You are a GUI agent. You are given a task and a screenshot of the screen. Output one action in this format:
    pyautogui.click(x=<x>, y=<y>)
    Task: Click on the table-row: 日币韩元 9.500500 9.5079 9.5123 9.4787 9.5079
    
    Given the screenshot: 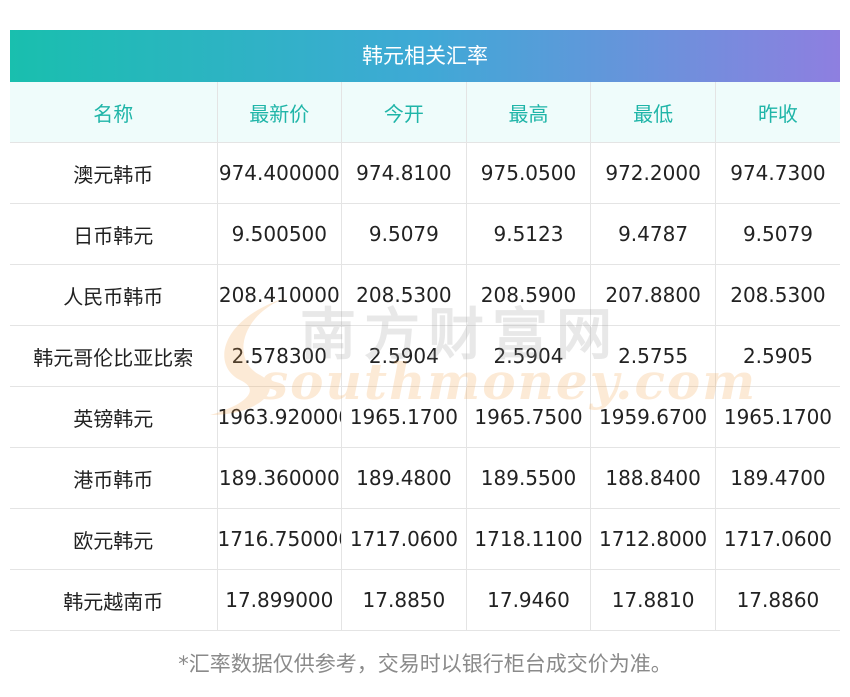 What is the action you would take?
    pyautogui.click(x=425, y=234)
    